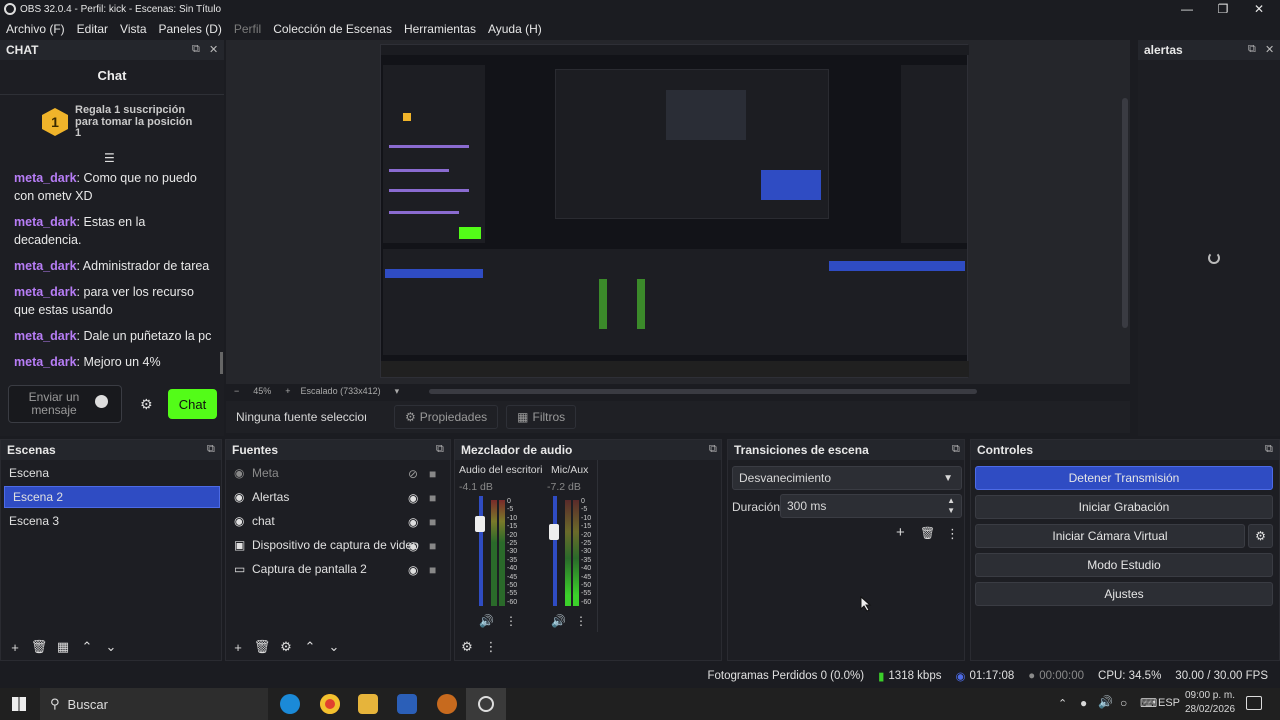 This screenshot has height=720, width=1280. I want to click on menu-lines-icon: ☰, so click(109, 158).